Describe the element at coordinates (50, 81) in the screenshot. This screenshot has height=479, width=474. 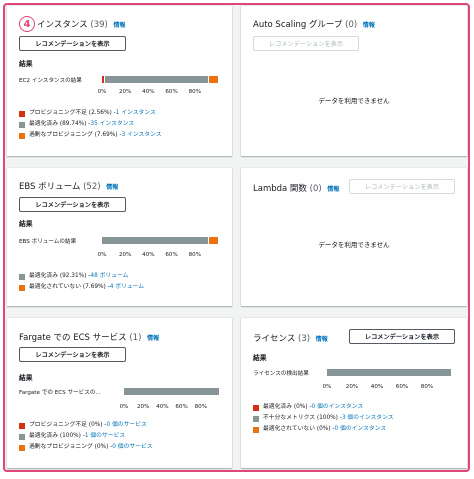
I see `ec2-bar-label: EC2 インスタンスの結果` at that location.